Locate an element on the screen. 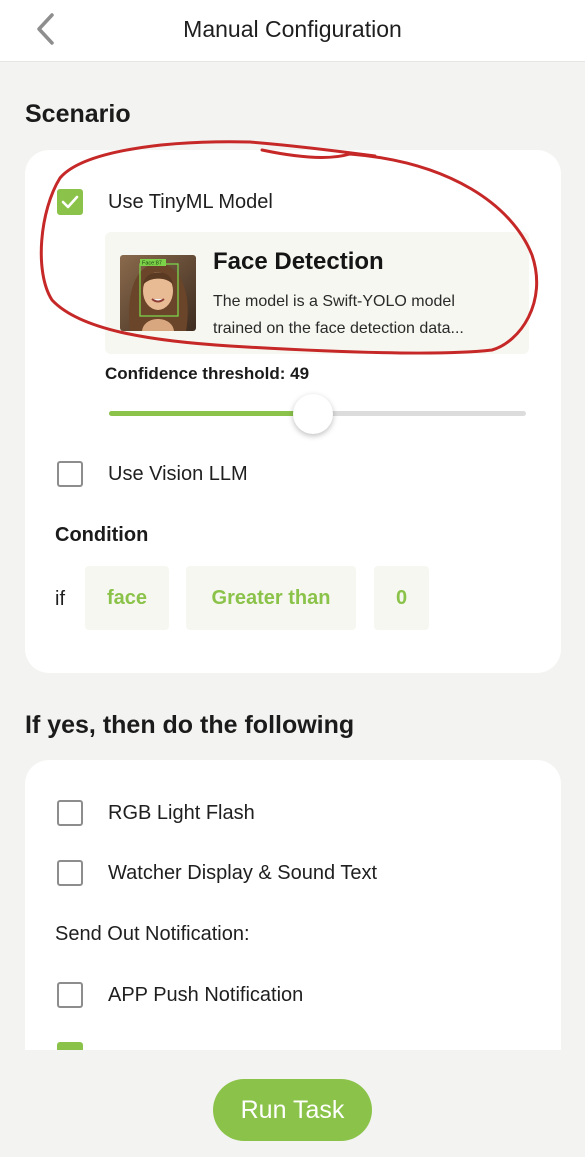 The image size is (585, 1157). slider-thumb is located at coordinates (313, 414).